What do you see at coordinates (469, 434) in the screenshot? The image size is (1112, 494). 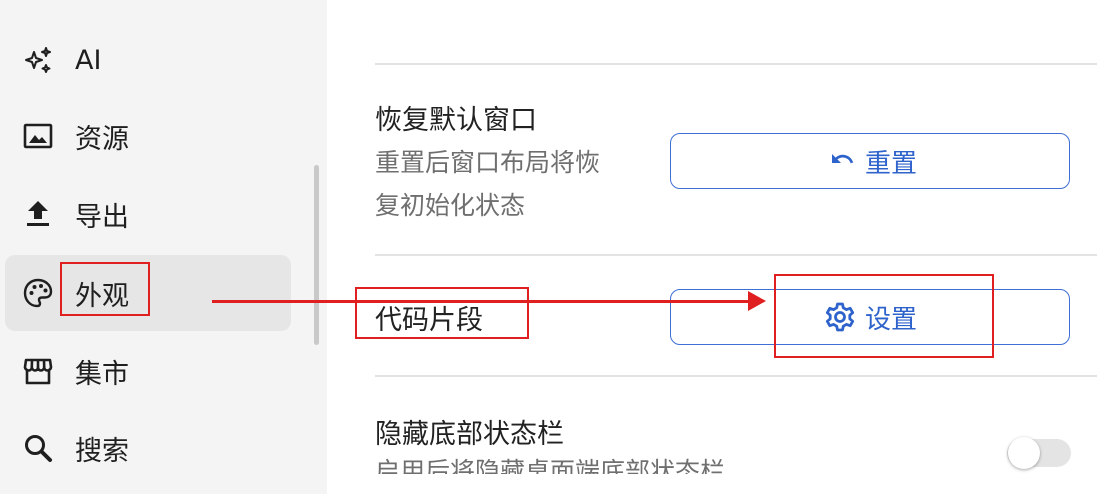 I see `hide-status-bar-title: 隐藏底部状态栏` at bounding box center [469, 434].